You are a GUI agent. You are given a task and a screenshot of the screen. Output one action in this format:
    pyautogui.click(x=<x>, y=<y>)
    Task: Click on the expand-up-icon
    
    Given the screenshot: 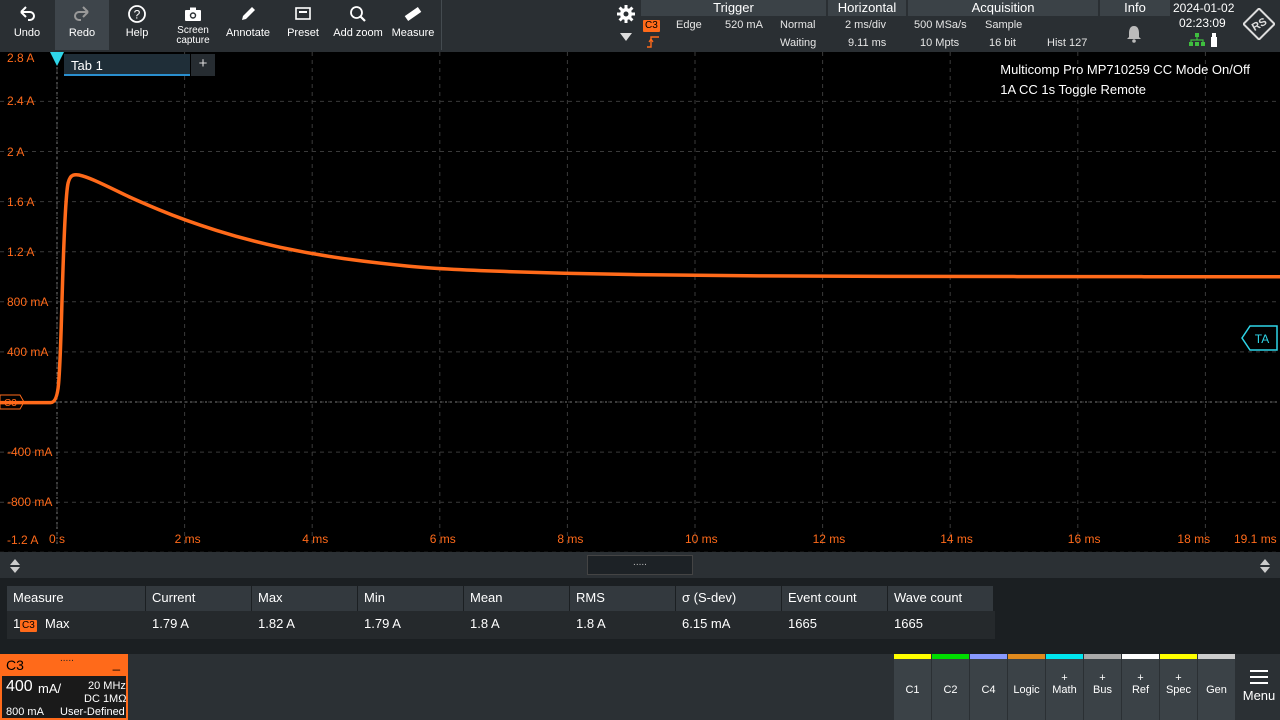 What is the action you would take?
    pyautogui.click(x=15, y=562)
    